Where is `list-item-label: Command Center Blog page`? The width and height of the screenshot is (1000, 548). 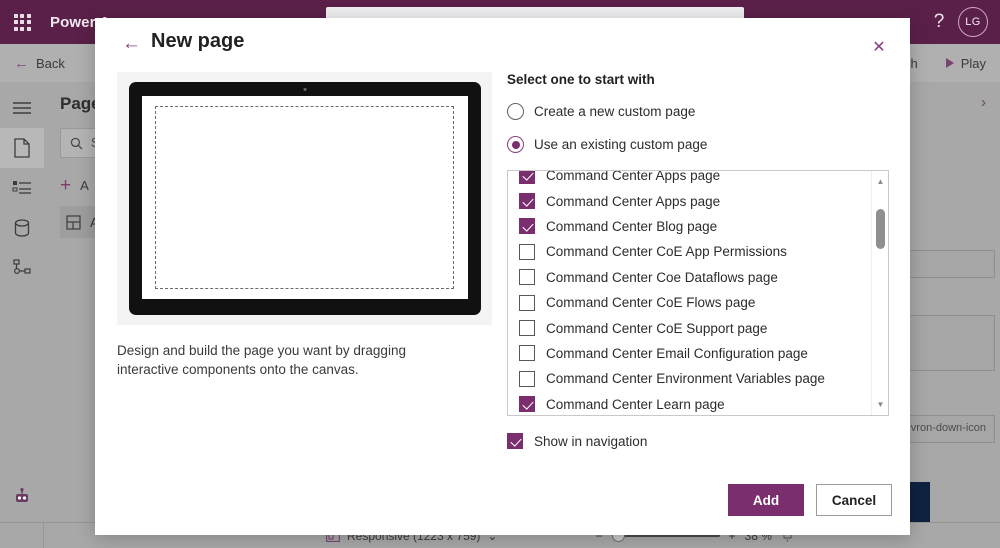
list-item-label: Command Center Blog page is located at coordinates (632, 226).